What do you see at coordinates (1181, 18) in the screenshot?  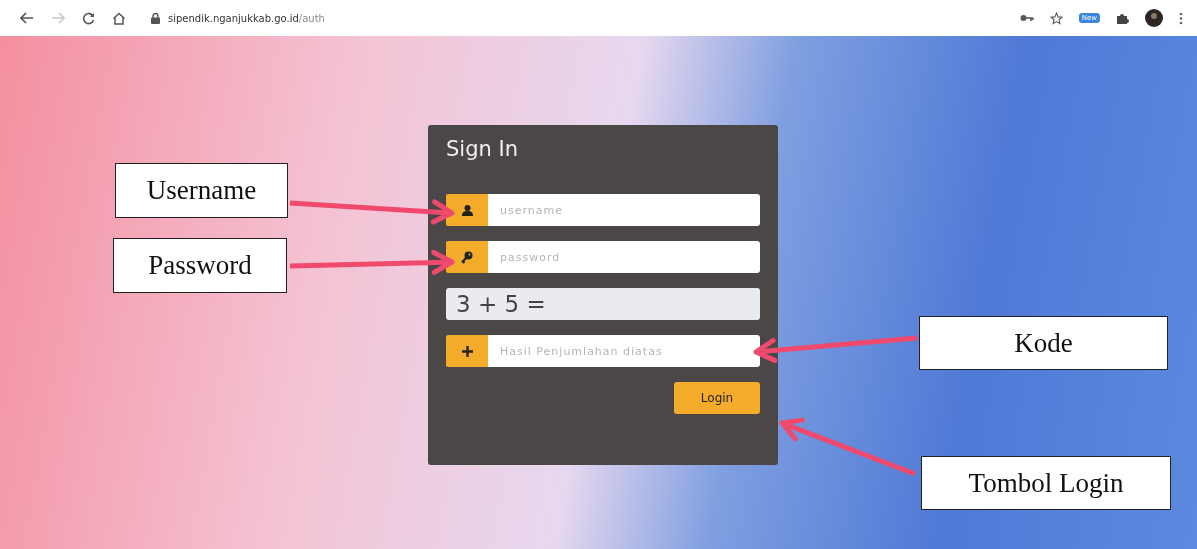 I see `menu-icon` at bounding box center [1181, 18].